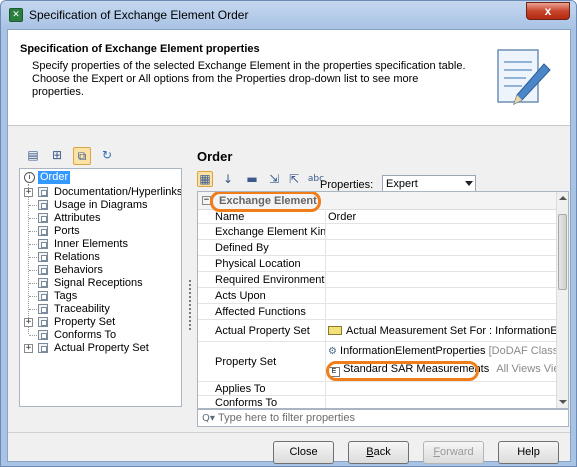  What do you see at coordinates (377, 296) in the screenshot?
I see `table-row: Acts Upon` at bounding box center [377, 296].